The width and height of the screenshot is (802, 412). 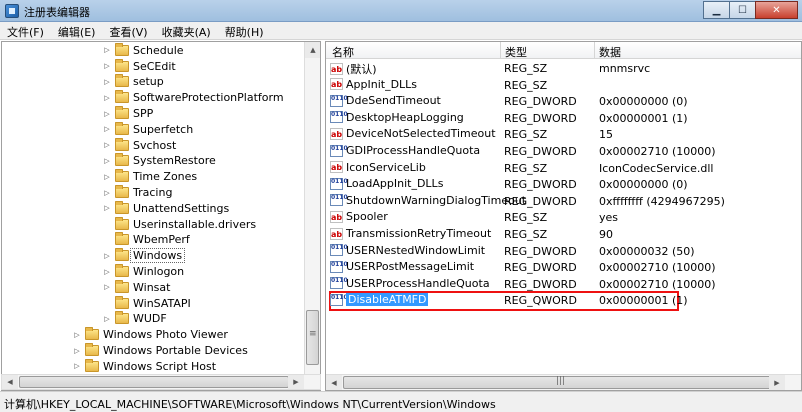 What do you see at coordinates (149, 177) in the screenshot?
I see `tree-item: ▷ Time Zones` at bounding box center [149, 177].